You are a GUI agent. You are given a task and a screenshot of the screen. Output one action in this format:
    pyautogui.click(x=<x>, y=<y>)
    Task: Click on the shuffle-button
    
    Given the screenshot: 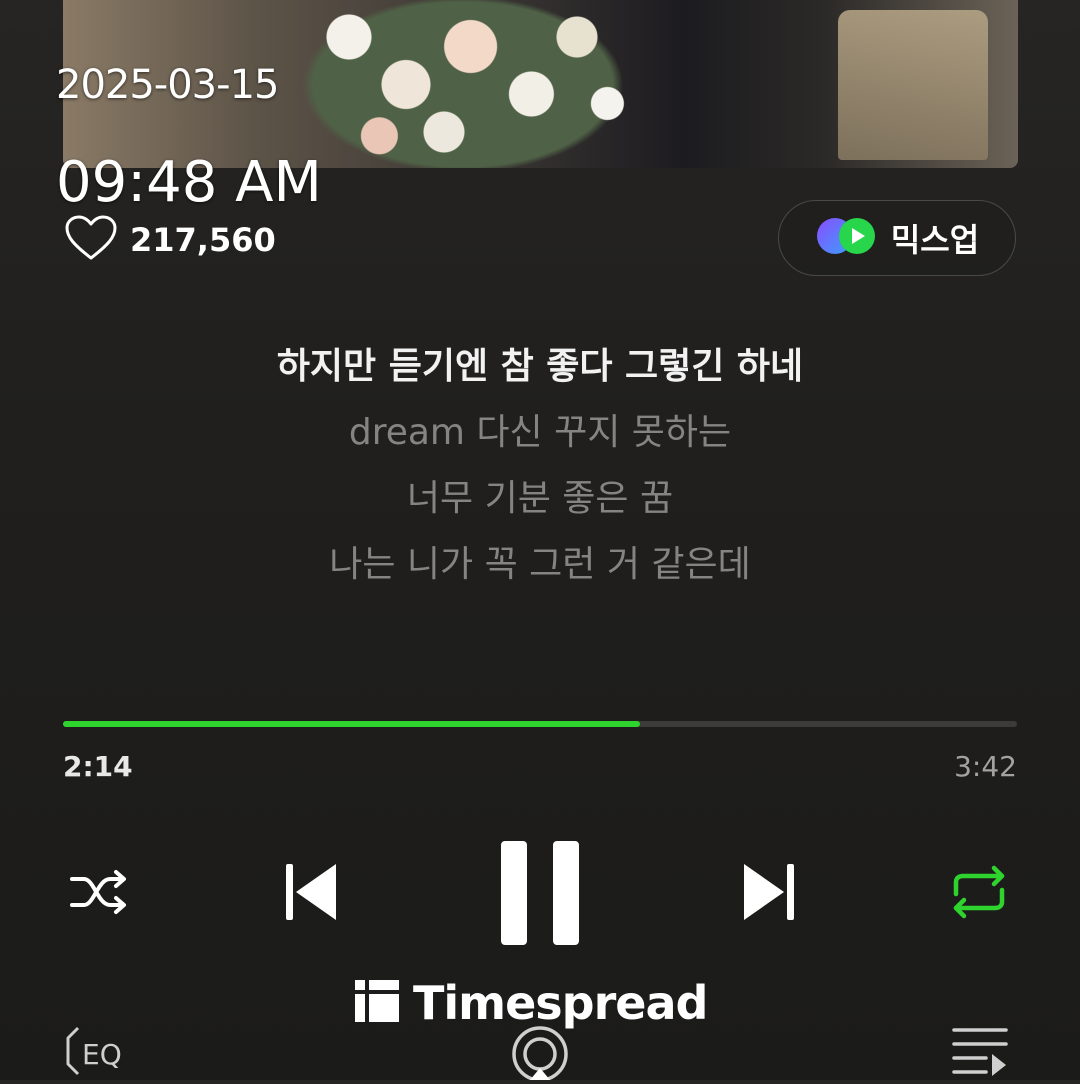 What is the action you would take?
    pyautogui.click(x=99, y=894)
    